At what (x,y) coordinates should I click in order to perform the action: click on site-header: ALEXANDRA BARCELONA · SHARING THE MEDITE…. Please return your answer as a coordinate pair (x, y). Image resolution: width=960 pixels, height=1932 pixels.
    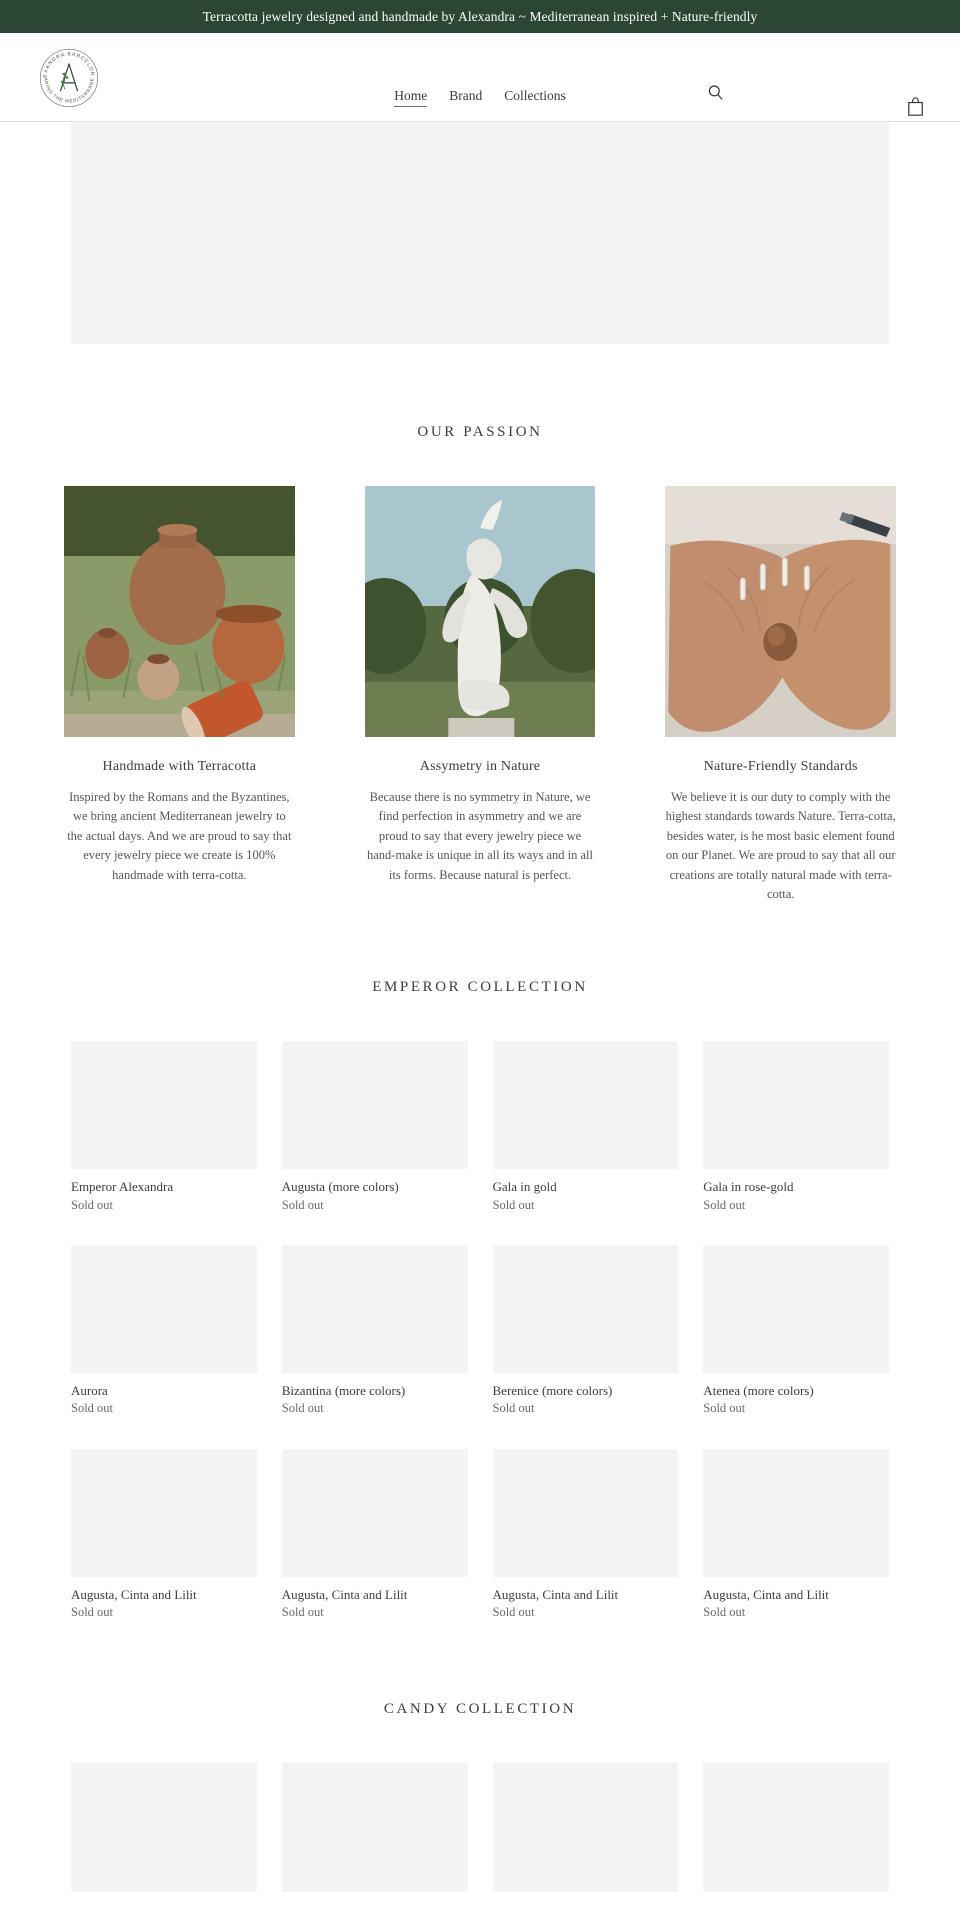
    Looking at the image, I should click on (480, 77).